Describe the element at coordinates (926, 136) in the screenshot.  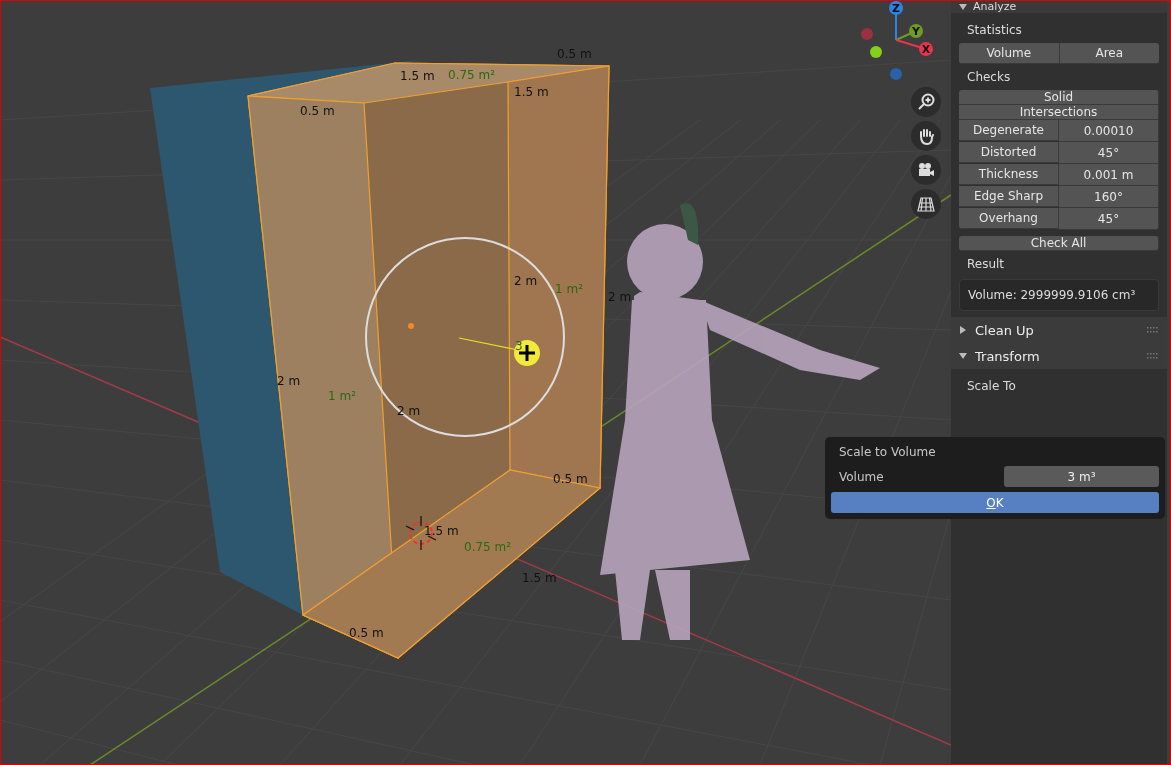
I see `hand-icon` at that location.